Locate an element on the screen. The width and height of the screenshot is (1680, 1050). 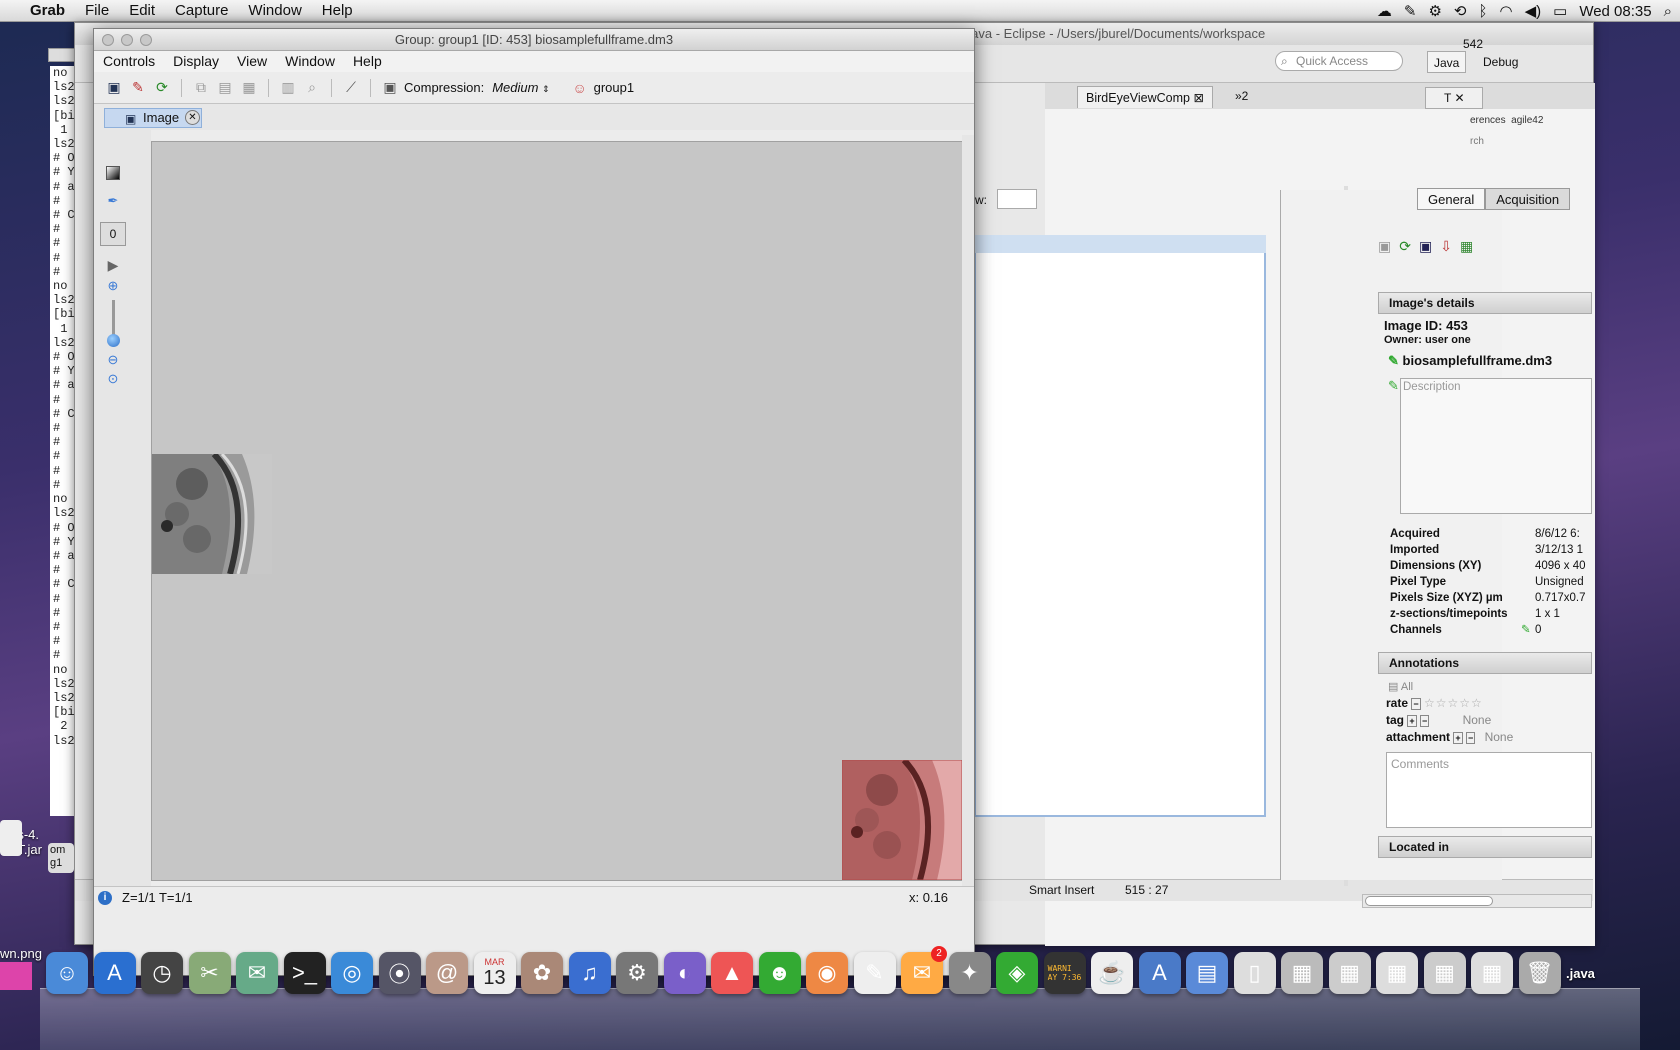
view-icon: ▣ is located at coordinates (1425, 246).